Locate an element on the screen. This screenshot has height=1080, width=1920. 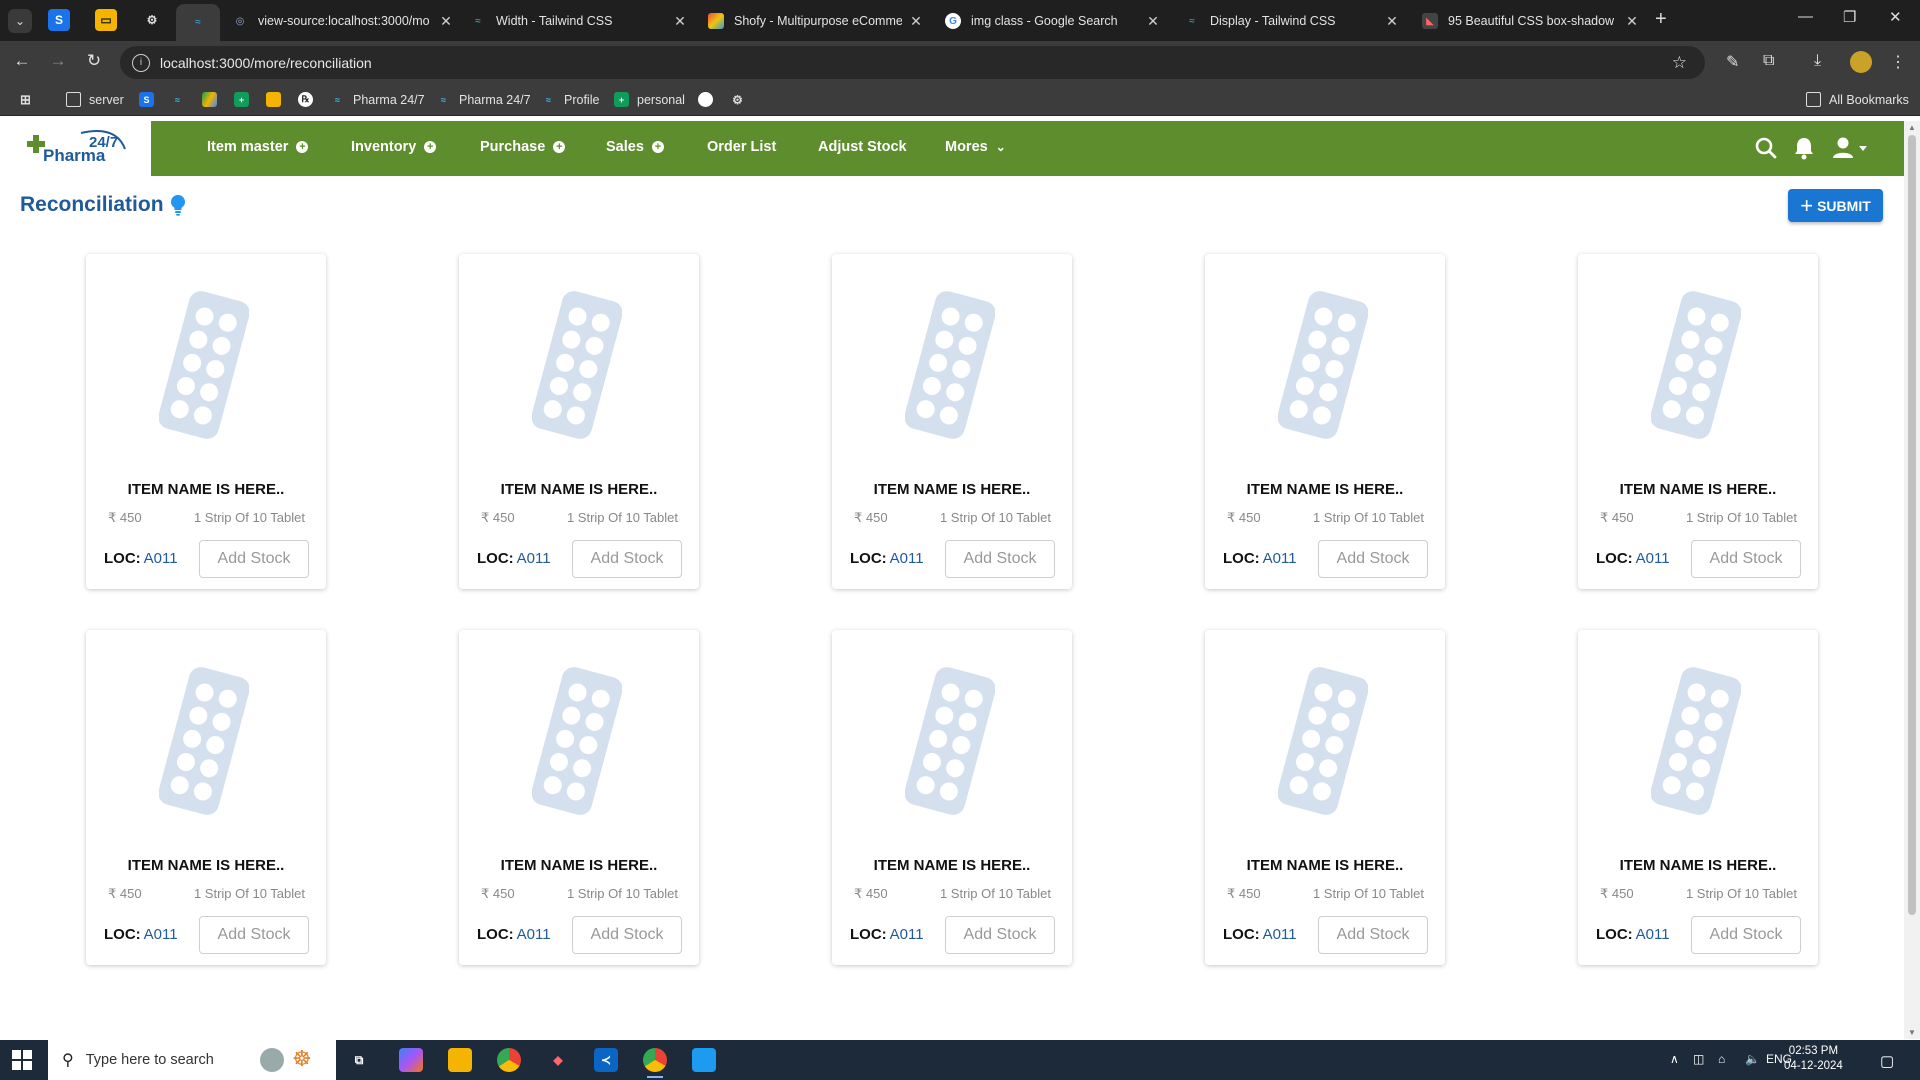
paint-app-icon is located at coordinates (704, 1060).